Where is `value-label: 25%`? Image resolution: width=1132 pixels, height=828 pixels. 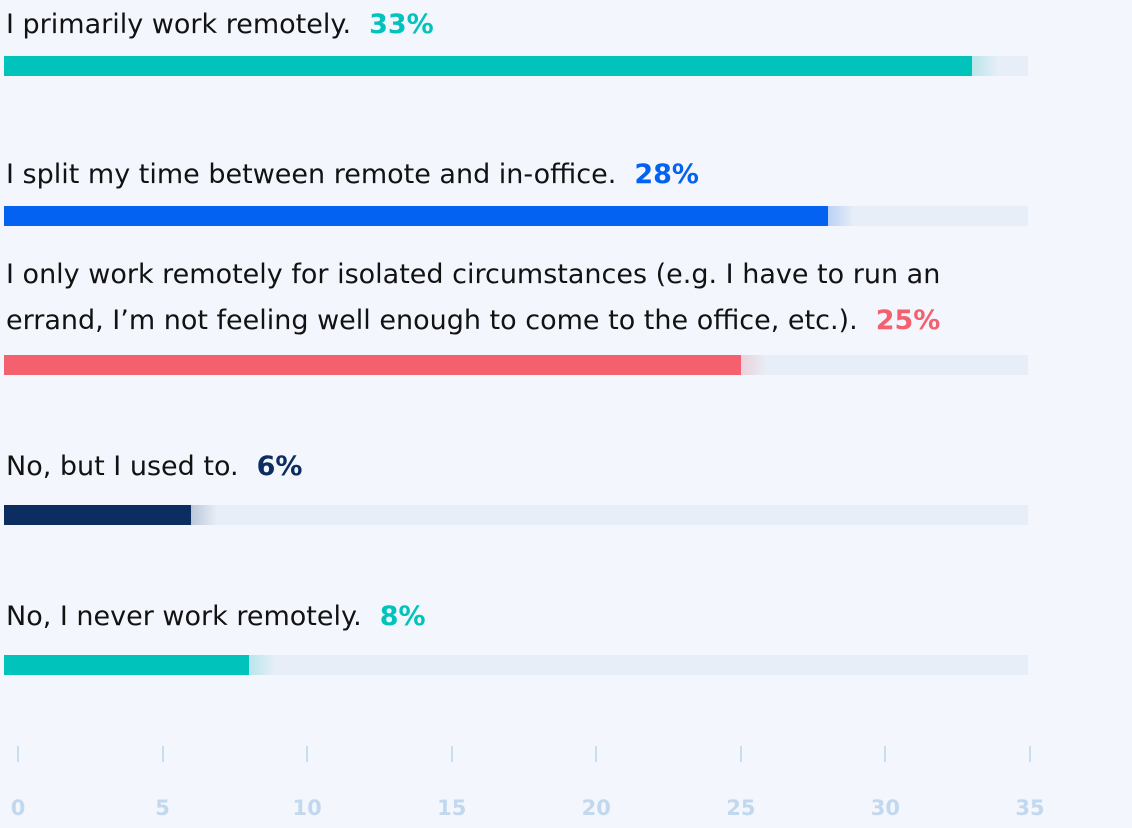 value-label: 25% is located at coordinates (908, 320).